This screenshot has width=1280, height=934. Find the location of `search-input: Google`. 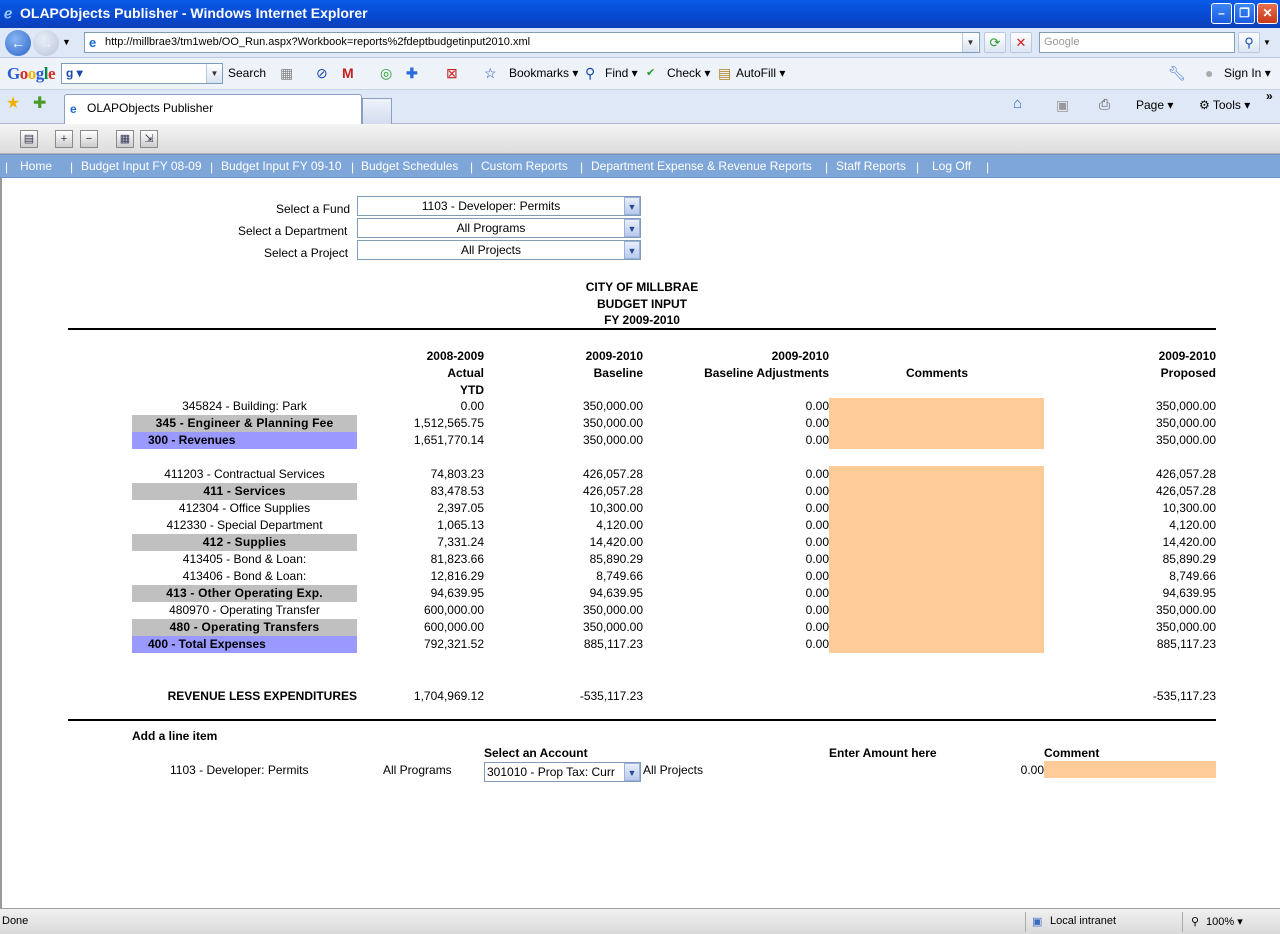

search-input: Google is located at coordinates (1137, 42).